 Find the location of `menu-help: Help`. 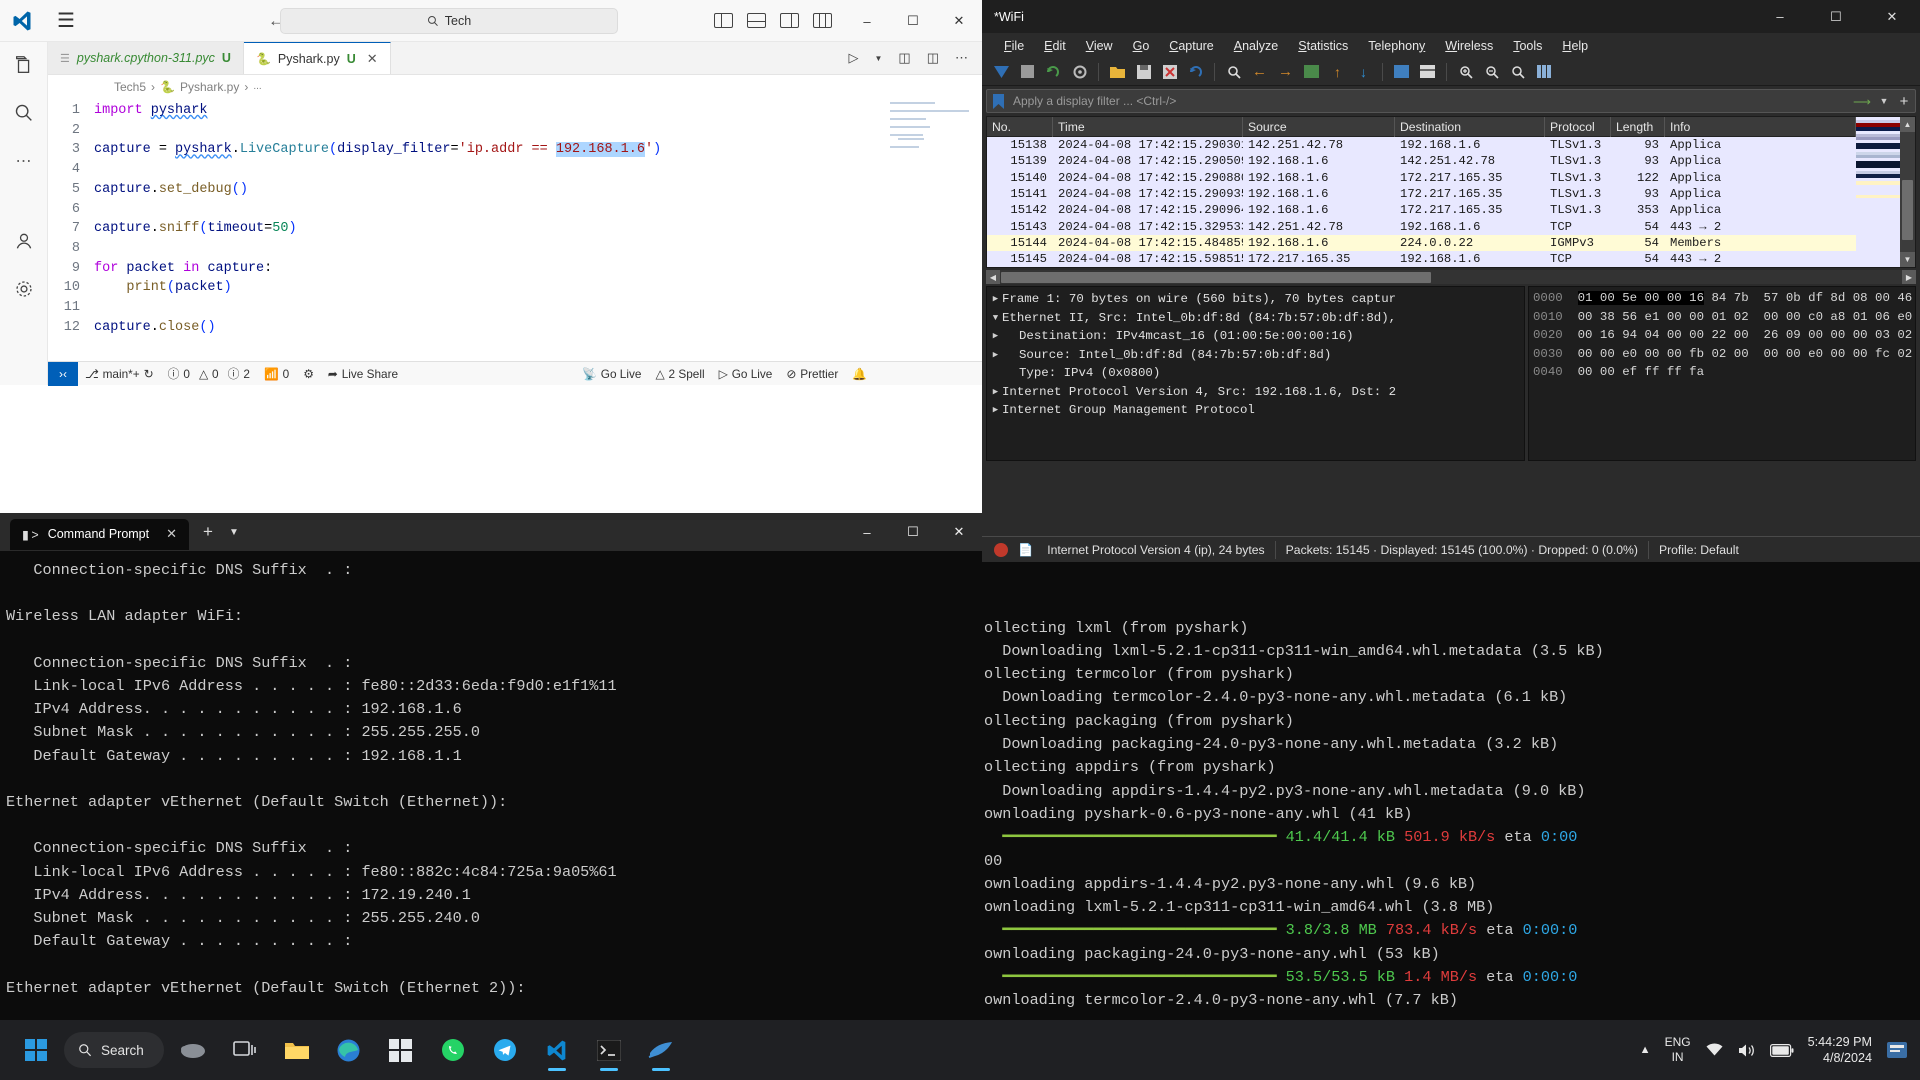

menu-help: Help is located at coordinates (1575, 46).